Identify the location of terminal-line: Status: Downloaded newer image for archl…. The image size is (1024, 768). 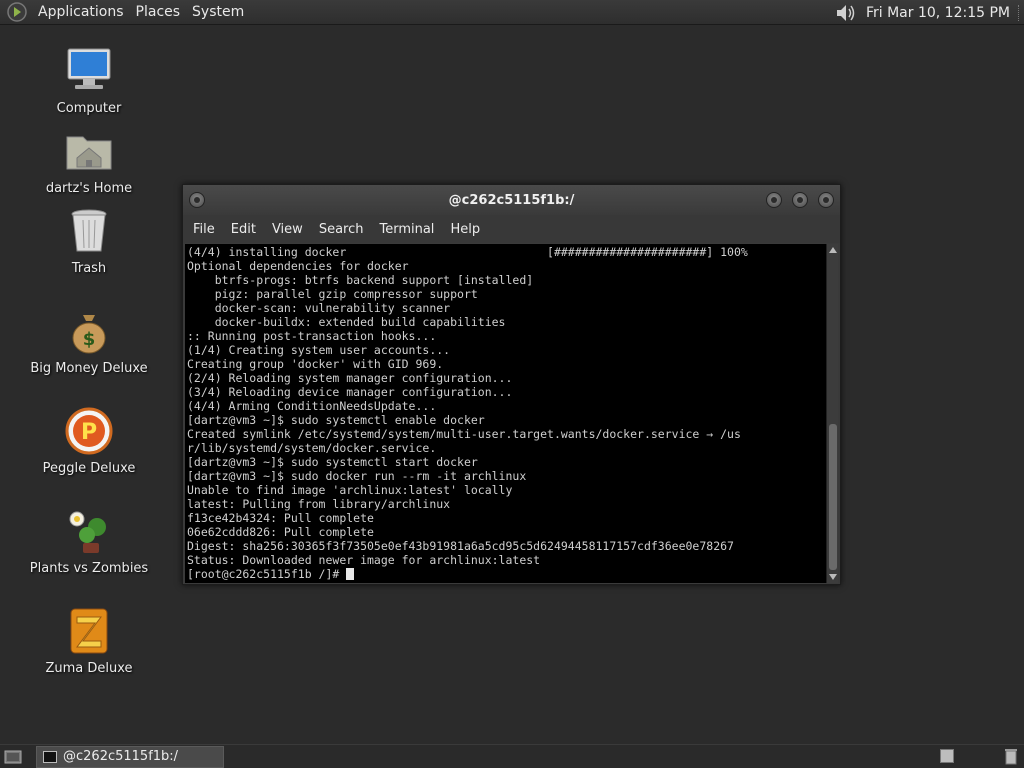
(364, 560).